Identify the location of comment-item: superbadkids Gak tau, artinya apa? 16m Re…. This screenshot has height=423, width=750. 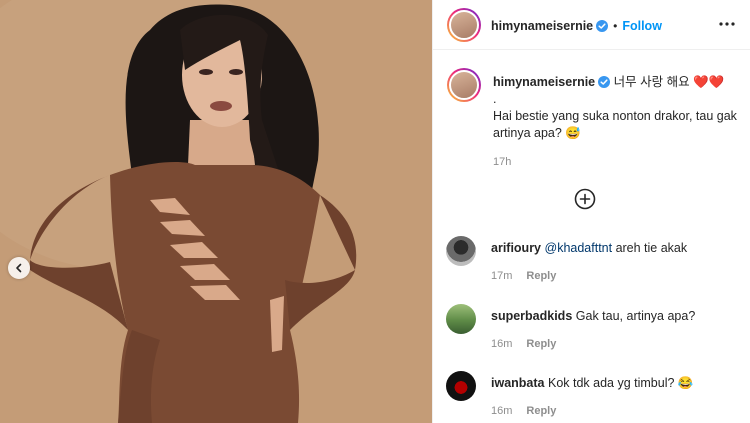
(591, 334).